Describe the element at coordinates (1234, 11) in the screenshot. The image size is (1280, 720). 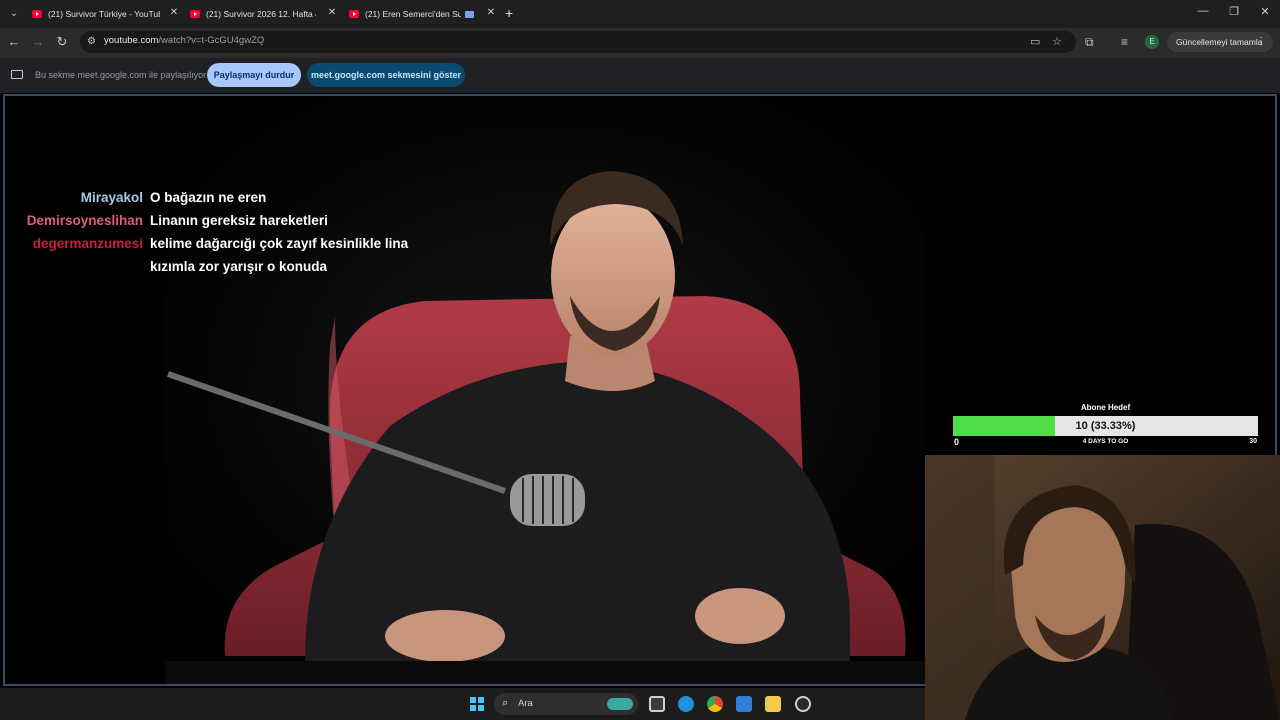
I see `restore-icon: ❐` at that location.